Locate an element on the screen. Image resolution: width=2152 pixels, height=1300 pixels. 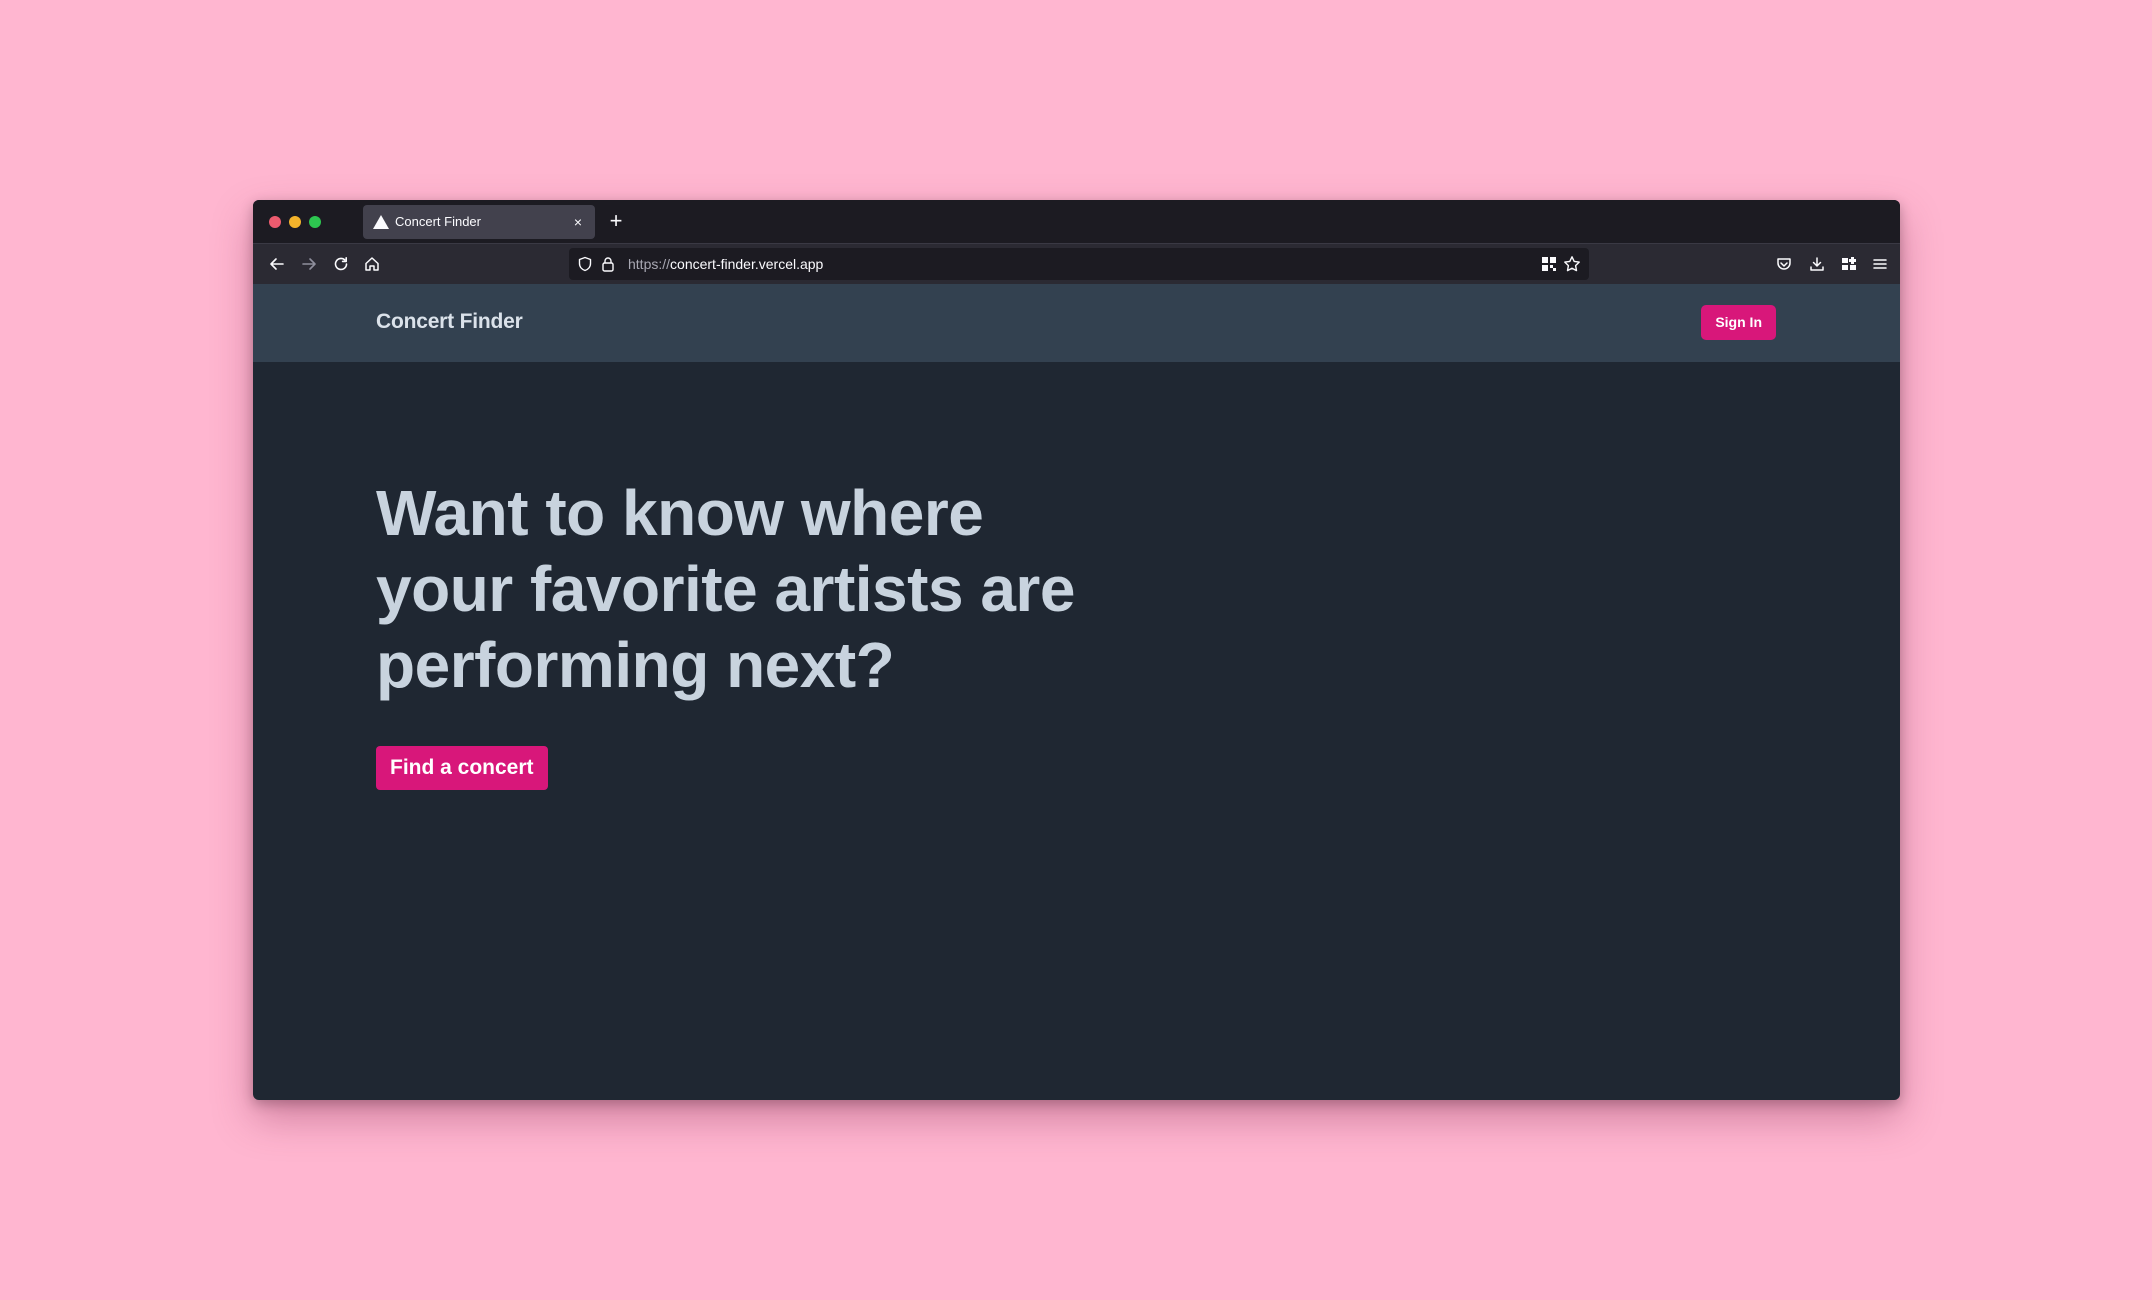
new-tab-button: + is located at coordinates (616, 221).